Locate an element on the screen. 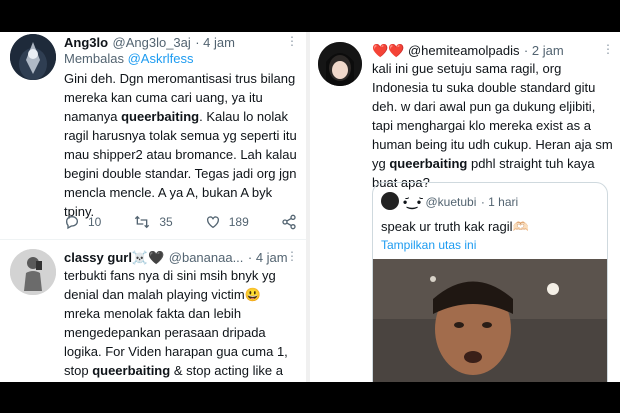  quote-handle: @kuetubi is located at coordinates (451, 202).